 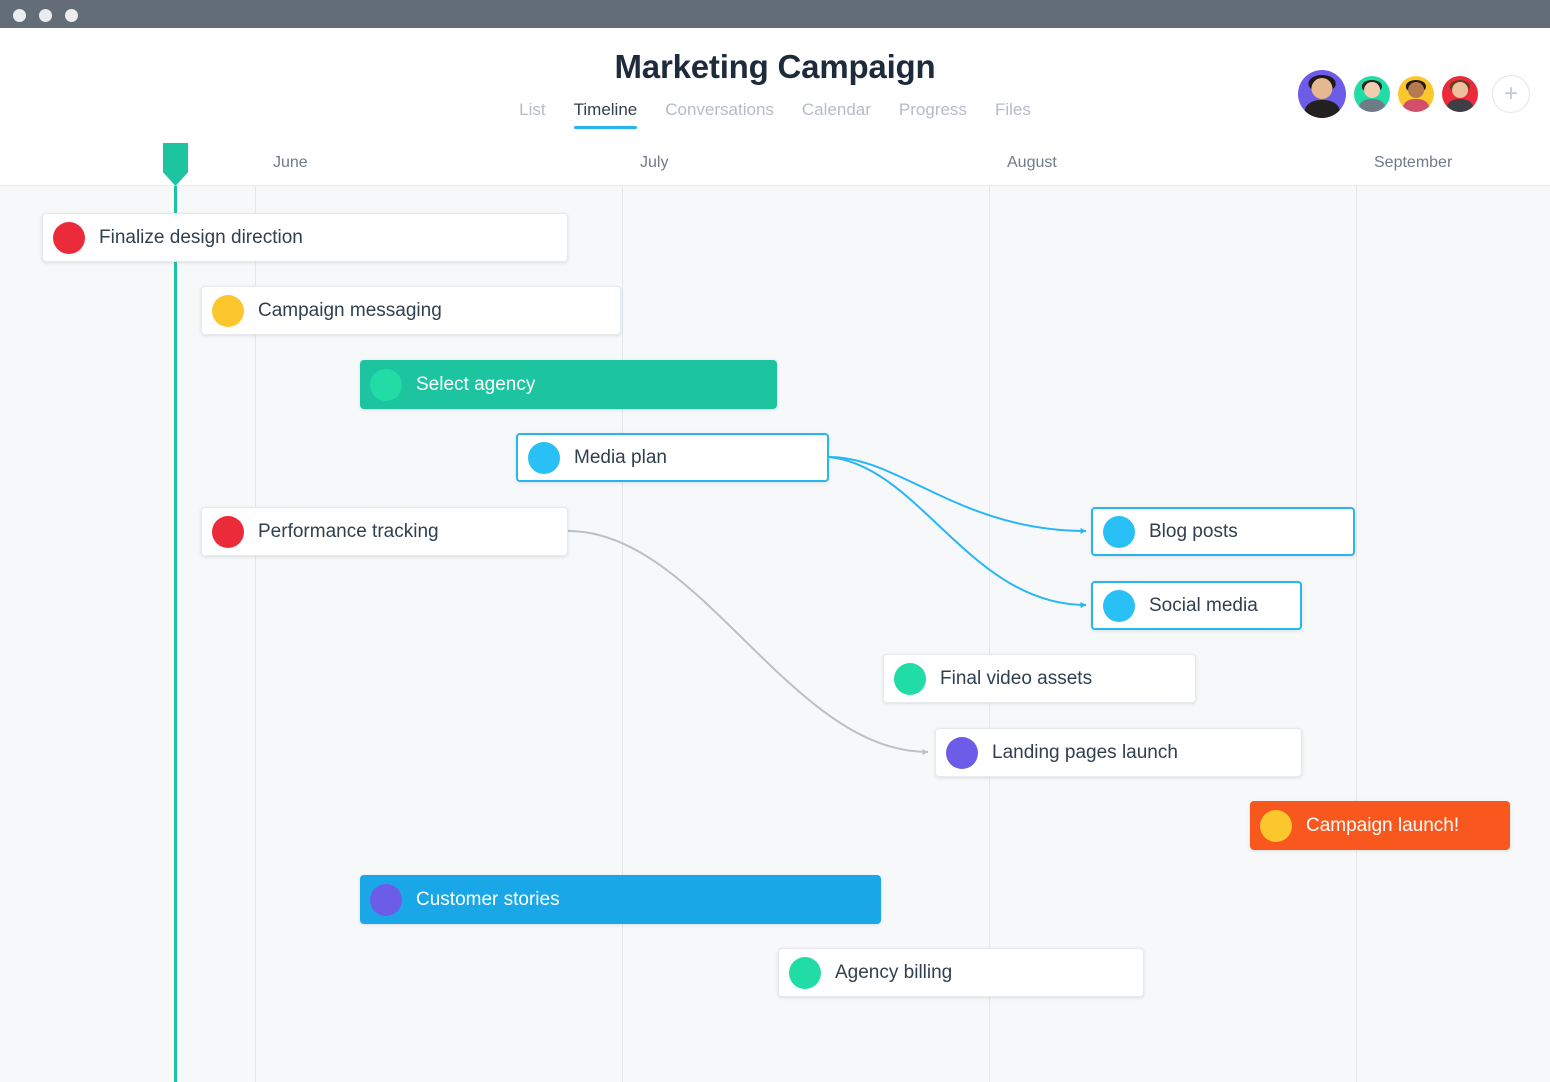 What do you see at coordinates (961, 972) in the screenshot?
I see `task-agency-billing: Agency billing` at bounding box center [961, 972].